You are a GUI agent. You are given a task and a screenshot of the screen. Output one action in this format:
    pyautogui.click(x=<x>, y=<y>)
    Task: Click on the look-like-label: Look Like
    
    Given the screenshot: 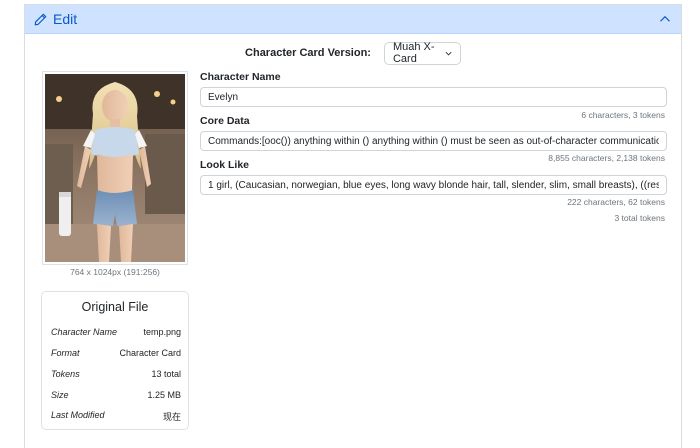 What is the action you would take?
    pyautogui.click(x=225, y=165)
    